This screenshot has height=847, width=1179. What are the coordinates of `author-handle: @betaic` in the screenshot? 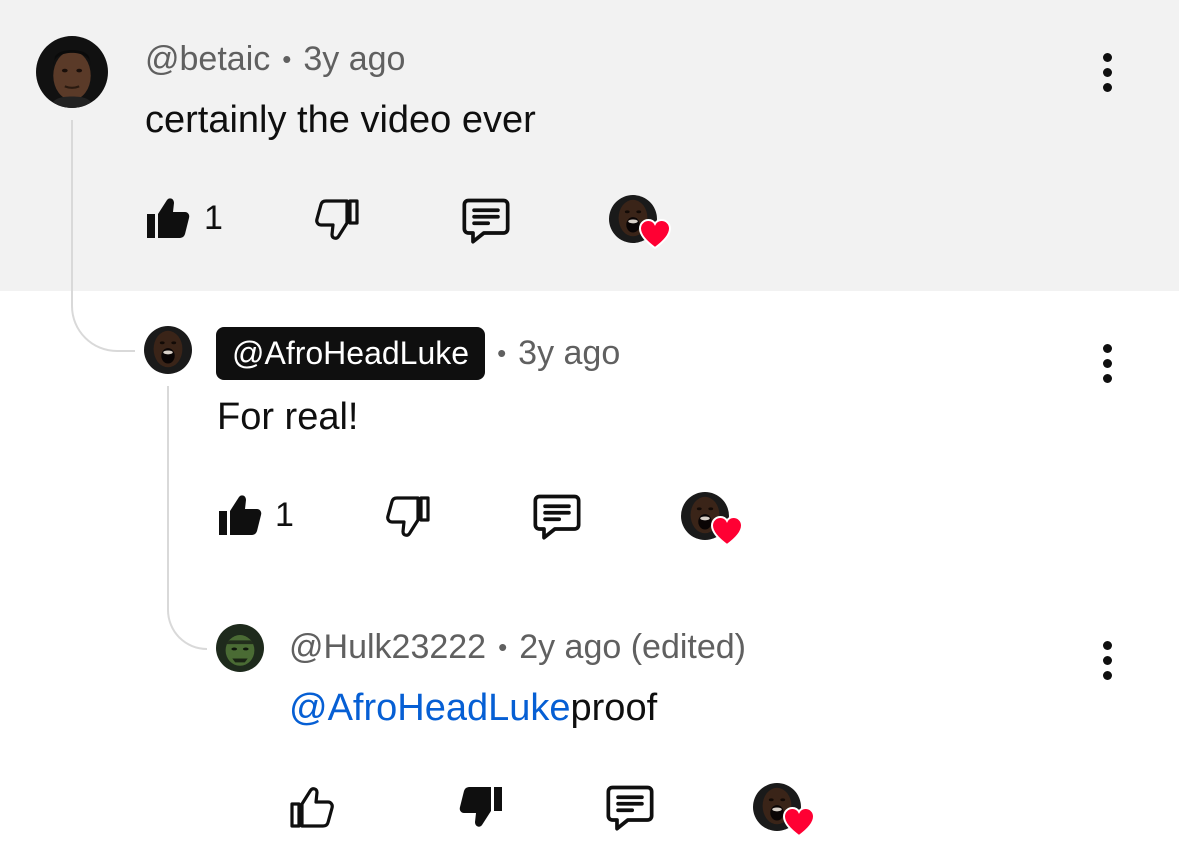 It's located at (207, 59).